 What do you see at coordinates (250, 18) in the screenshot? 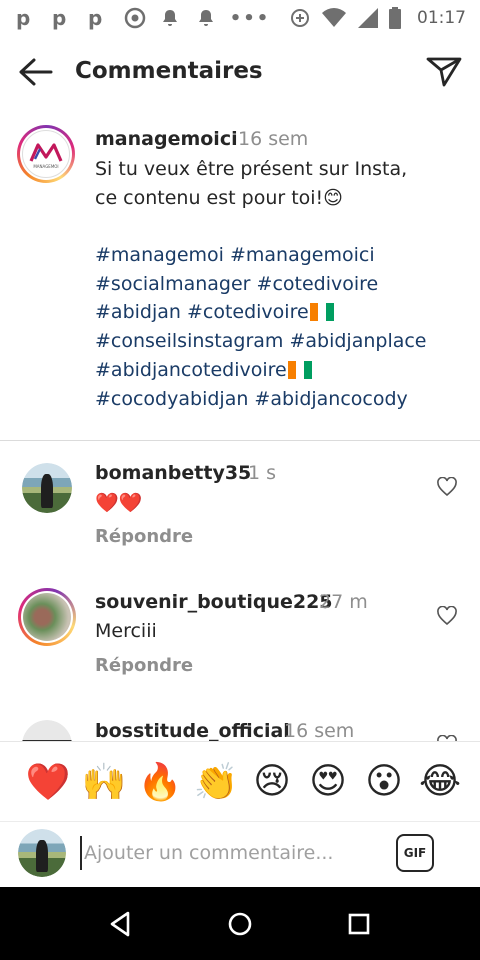
I see `more-dots-icon: •••` at bounding box center [250, 18].